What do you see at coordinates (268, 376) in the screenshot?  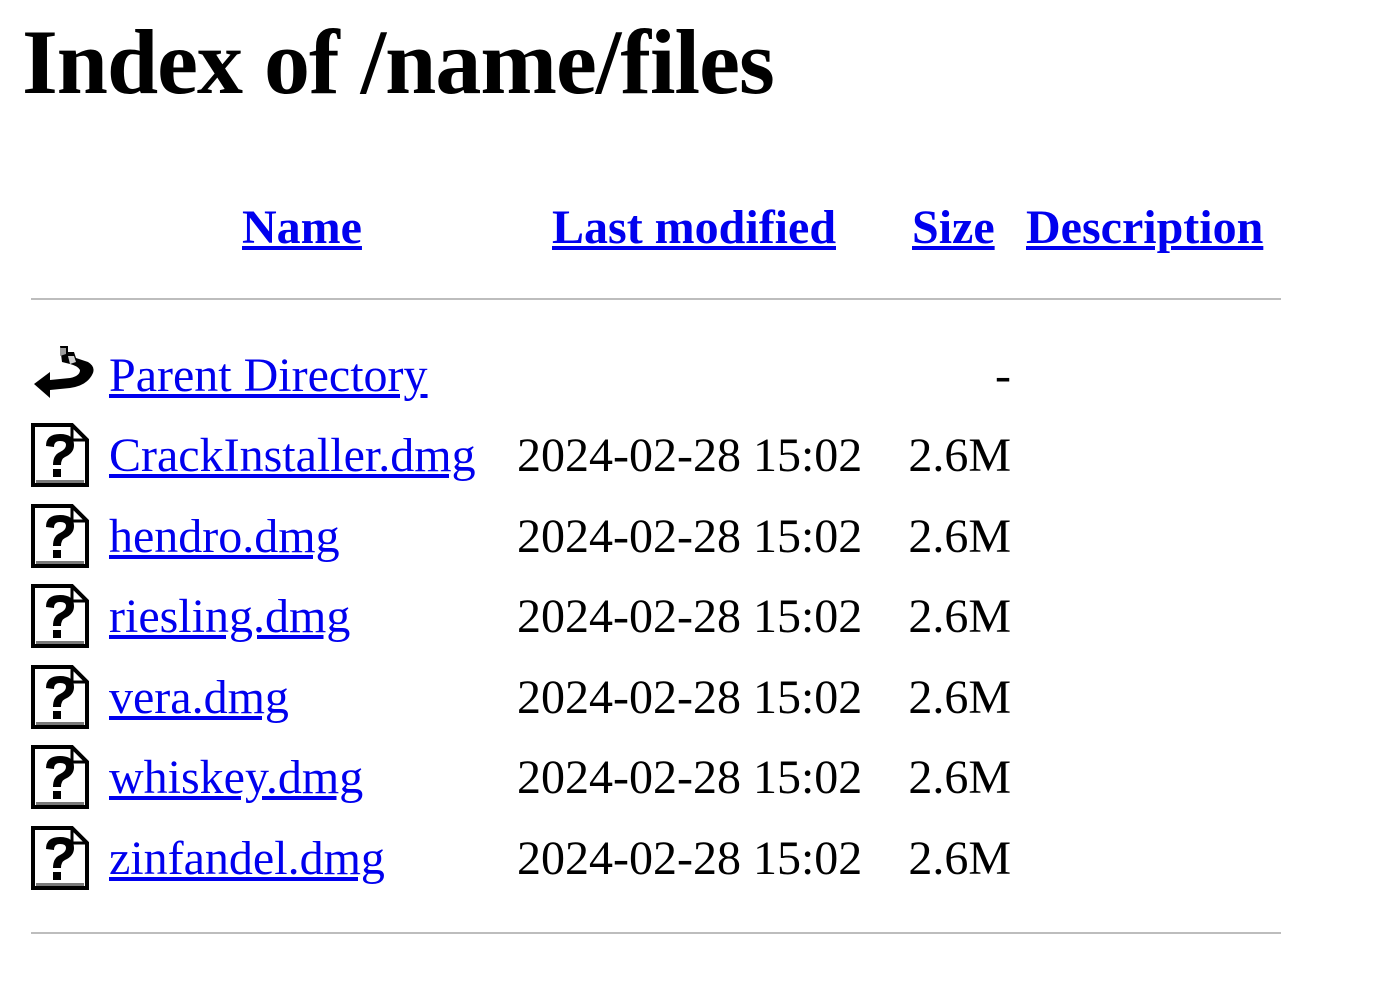 I see `parent-directory-link: Parent Directory` at bounding box center [268, 376].